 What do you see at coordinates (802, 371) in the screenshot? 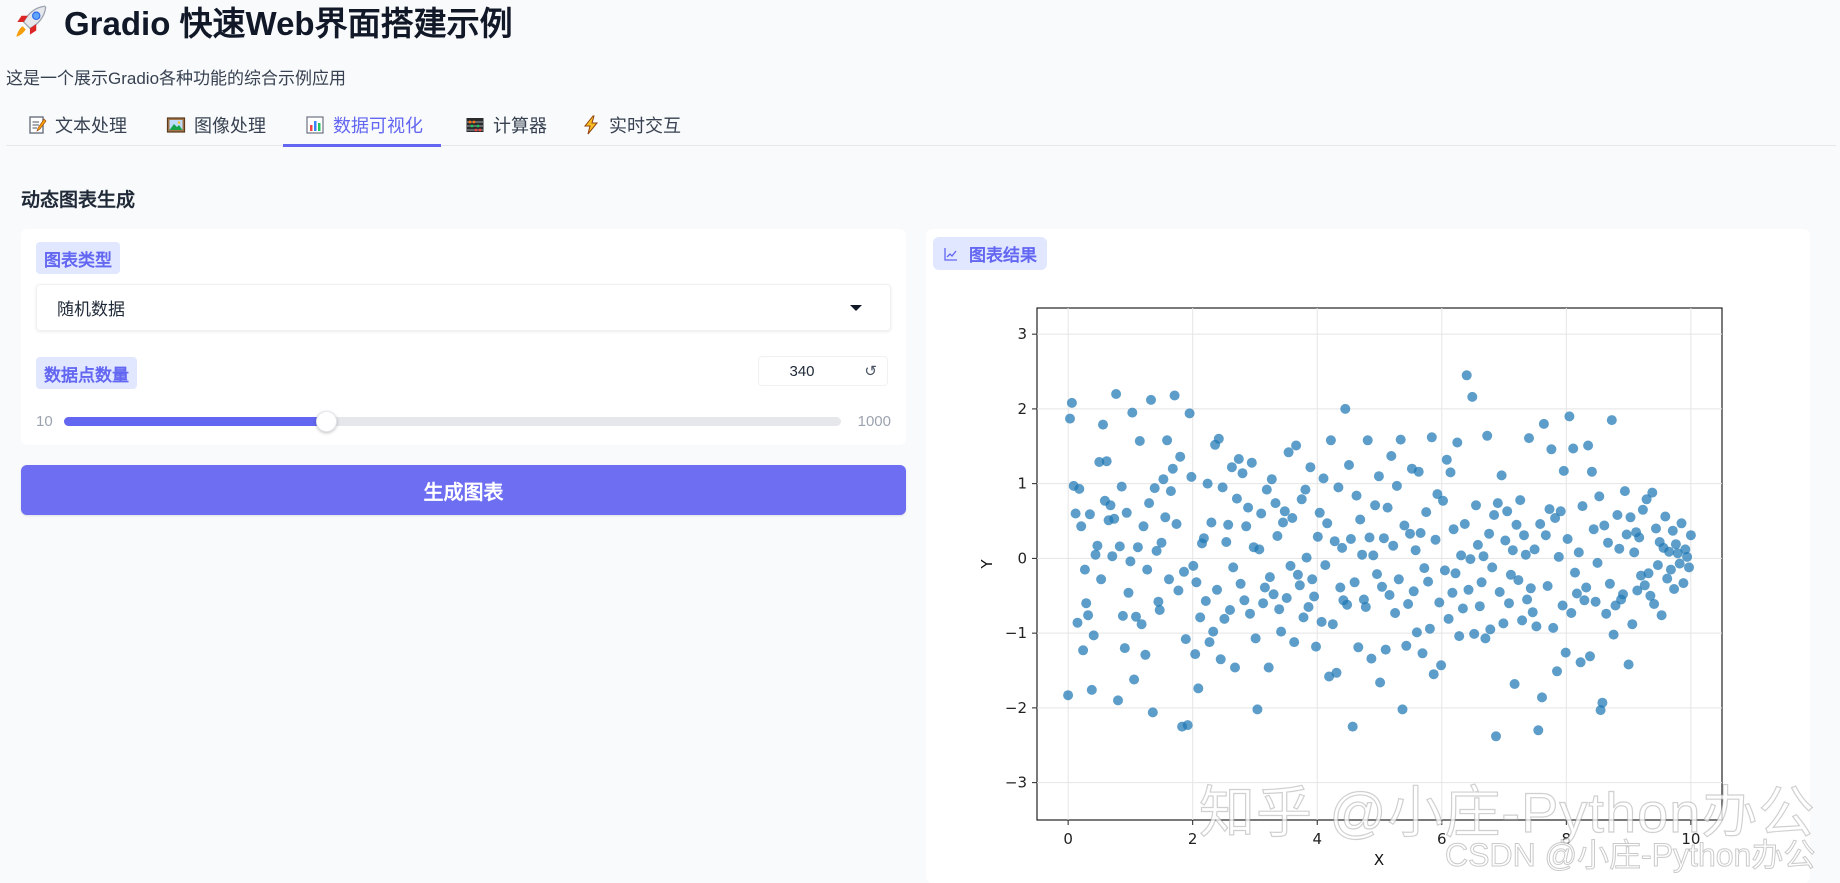
I see `data-points-input` at bounding box center [802, 371].